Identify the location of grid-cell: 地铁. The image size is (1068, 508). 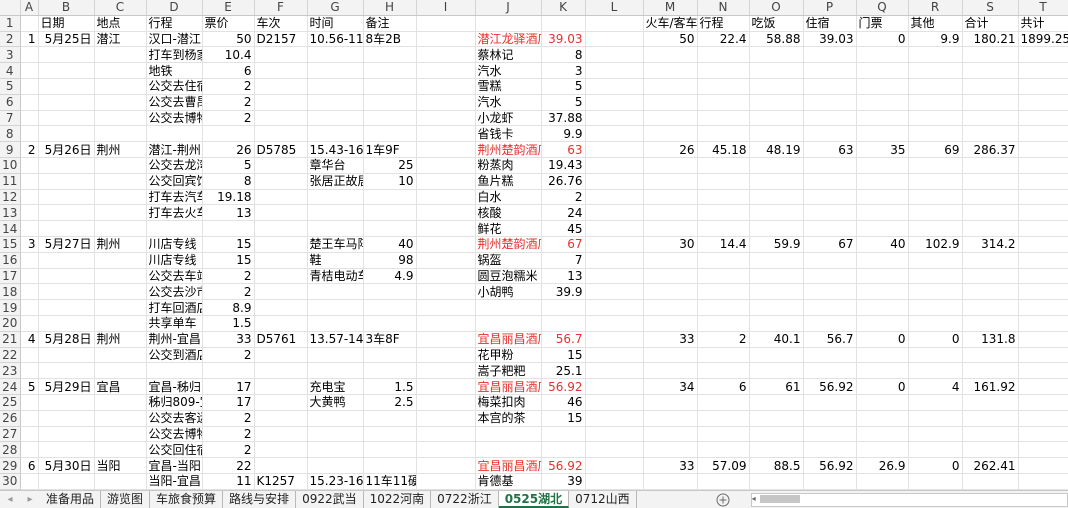
(174, 70).